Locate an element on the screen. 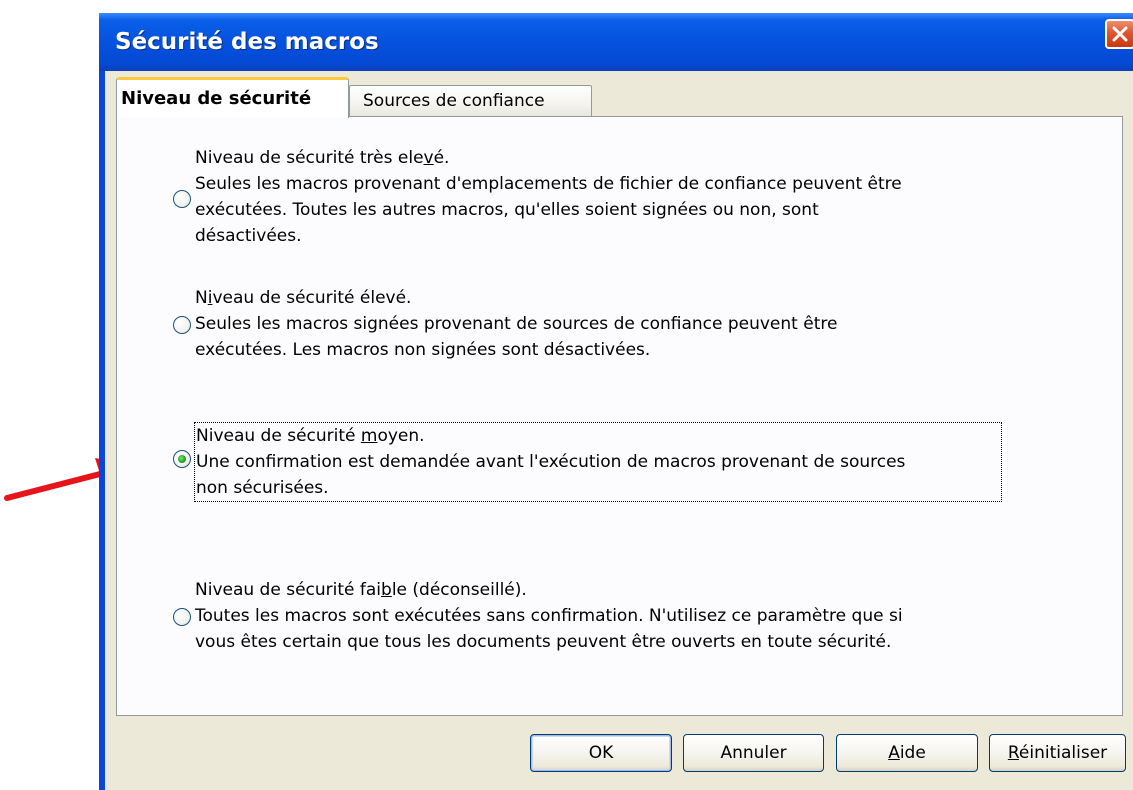  radio-low is located at coordinates (182, 617).